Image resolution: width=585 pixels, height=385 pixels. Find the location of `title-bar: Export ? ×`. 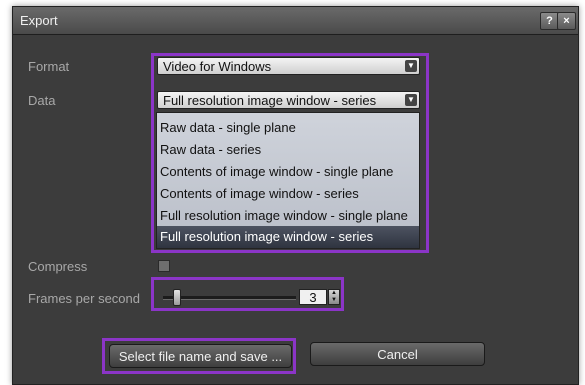

title-bar: Export ? × is located at coordinates (295, 21).